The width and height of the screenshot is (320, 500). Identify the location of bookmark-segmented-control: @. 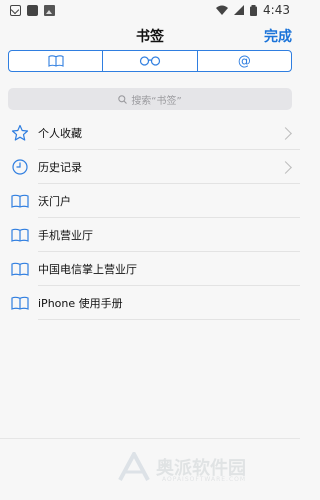
(150, 61).